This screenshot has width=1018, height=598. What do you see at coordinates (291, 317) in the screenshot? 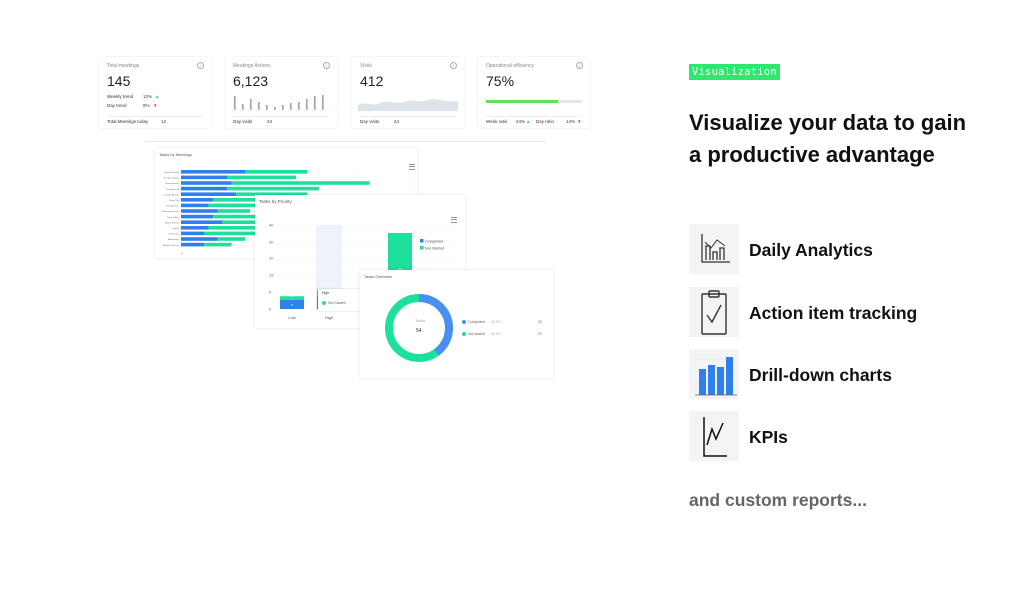
I see `x-tick: Low` at bounding box center [291, 317].